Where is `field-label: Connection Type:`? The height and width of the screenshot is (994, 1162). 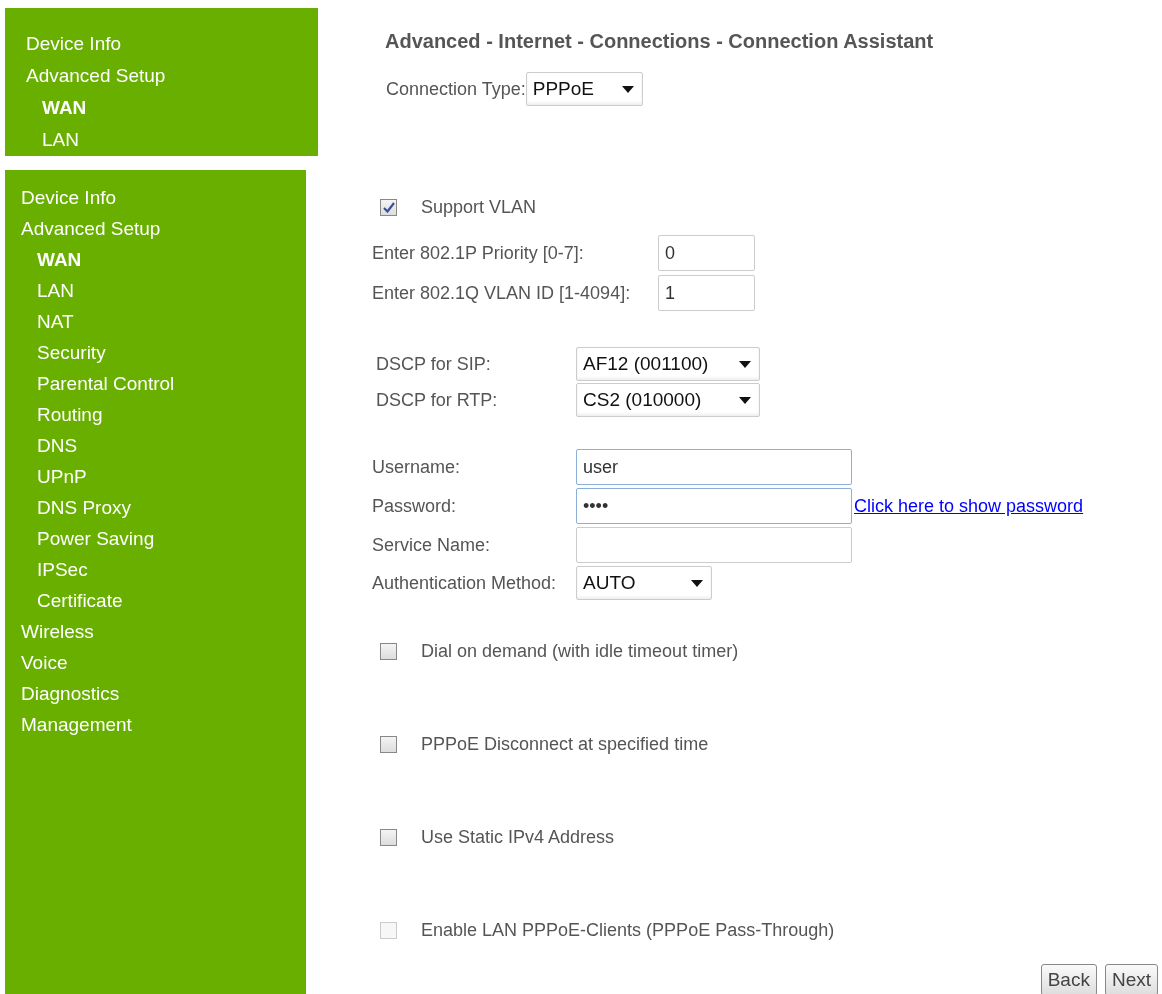
field-label: Connection Type: is located at coordinates (456, 89).